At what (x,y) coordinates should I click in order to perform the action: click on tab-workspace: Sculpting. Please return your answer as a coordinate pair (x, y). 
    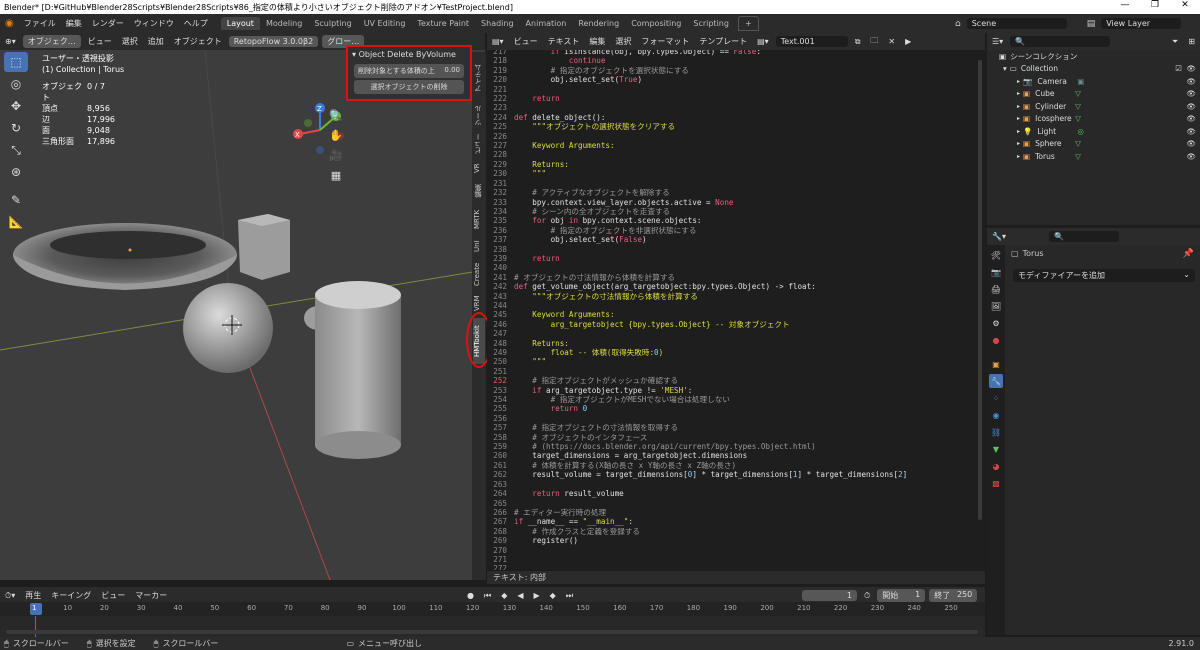
    Looking at the image, I should click on (332, 23).